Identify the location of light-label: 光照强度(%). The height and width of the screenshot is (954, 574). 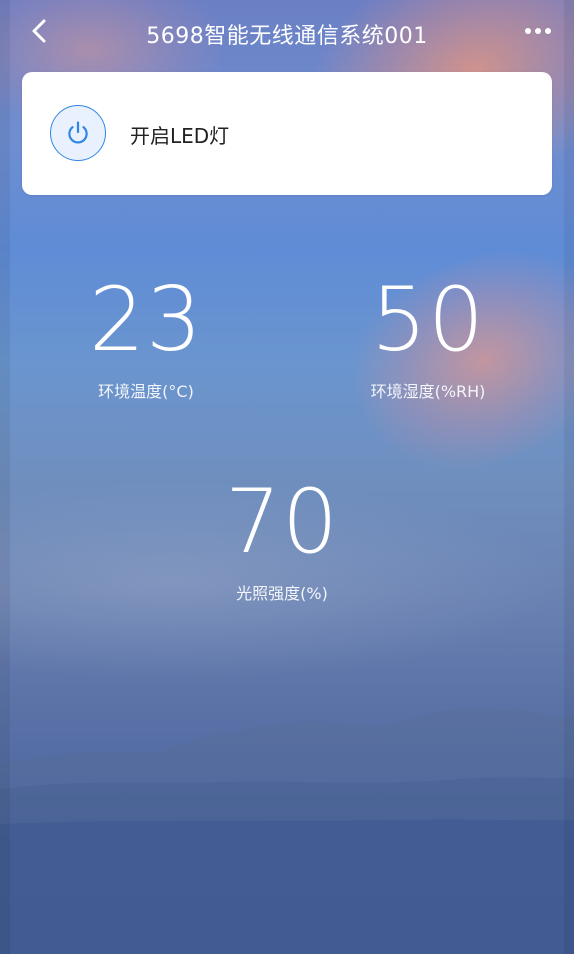
(282, 593).